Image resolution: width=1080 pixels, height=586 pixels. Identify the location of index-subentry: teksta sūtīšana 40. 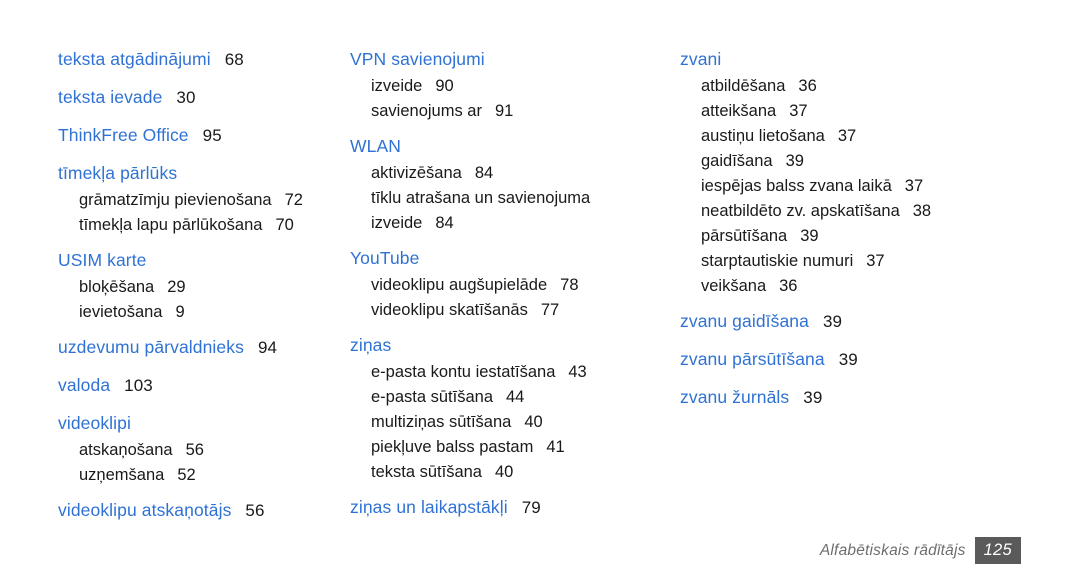
(520, 472).